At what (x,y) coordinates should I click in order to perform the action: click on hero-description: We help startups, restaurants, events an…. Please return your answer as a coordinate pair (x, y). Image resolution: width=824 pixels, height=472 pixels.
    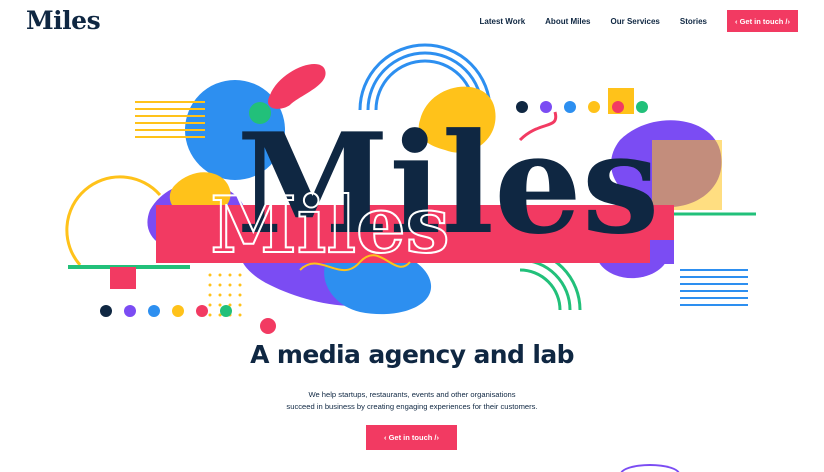
    Looking at the image, I should click on (412, 400).